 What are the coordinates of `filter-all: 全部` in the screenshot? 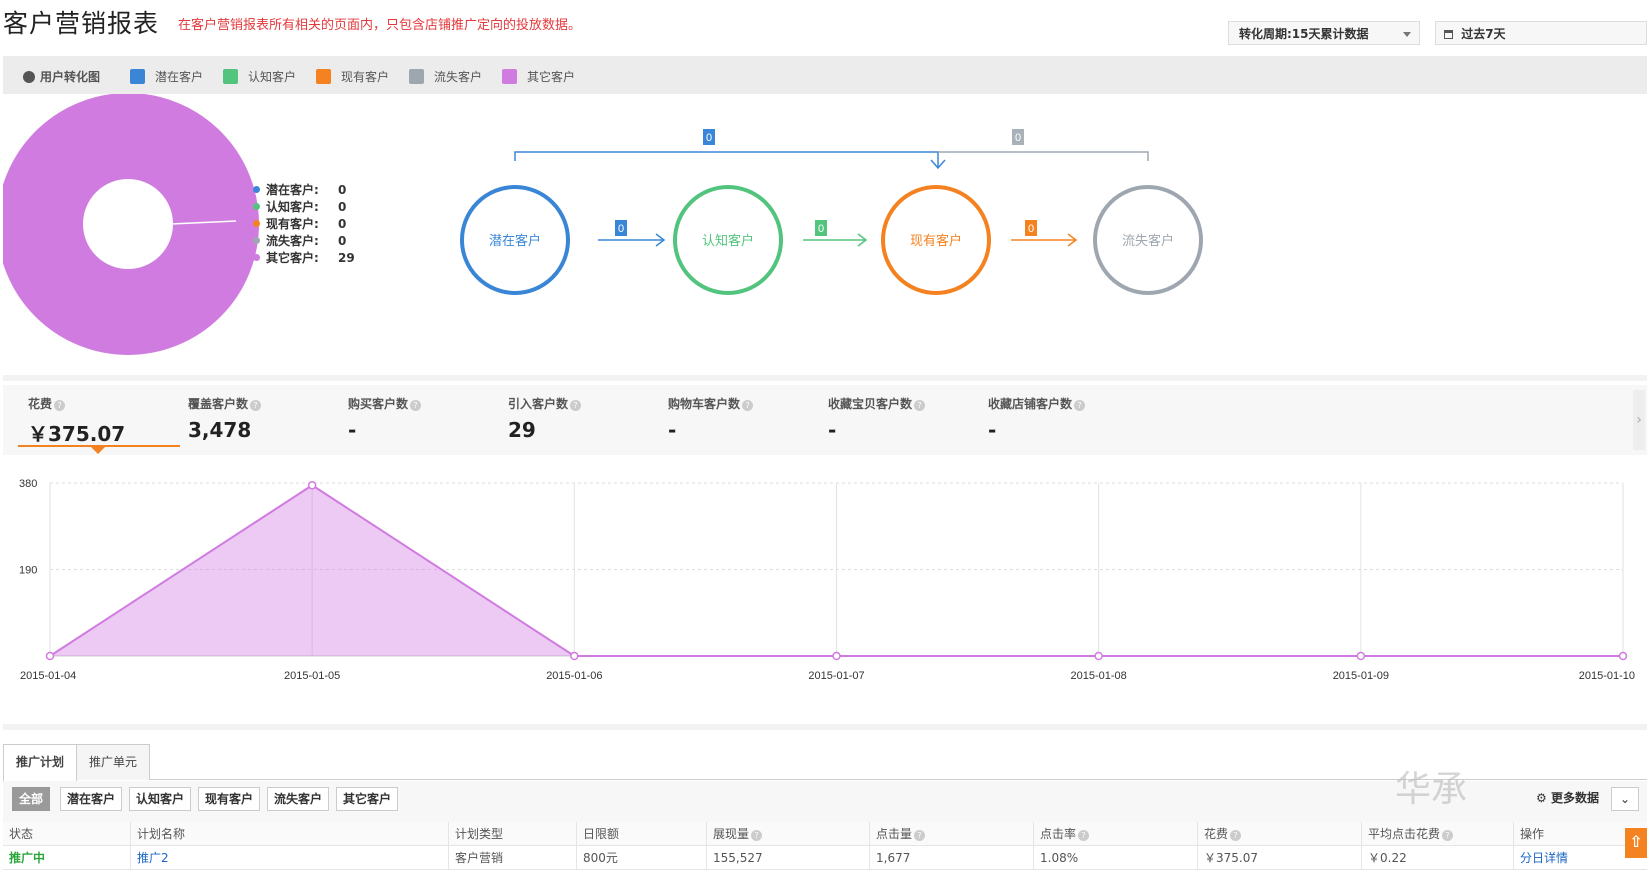 It's located at (31, 799).